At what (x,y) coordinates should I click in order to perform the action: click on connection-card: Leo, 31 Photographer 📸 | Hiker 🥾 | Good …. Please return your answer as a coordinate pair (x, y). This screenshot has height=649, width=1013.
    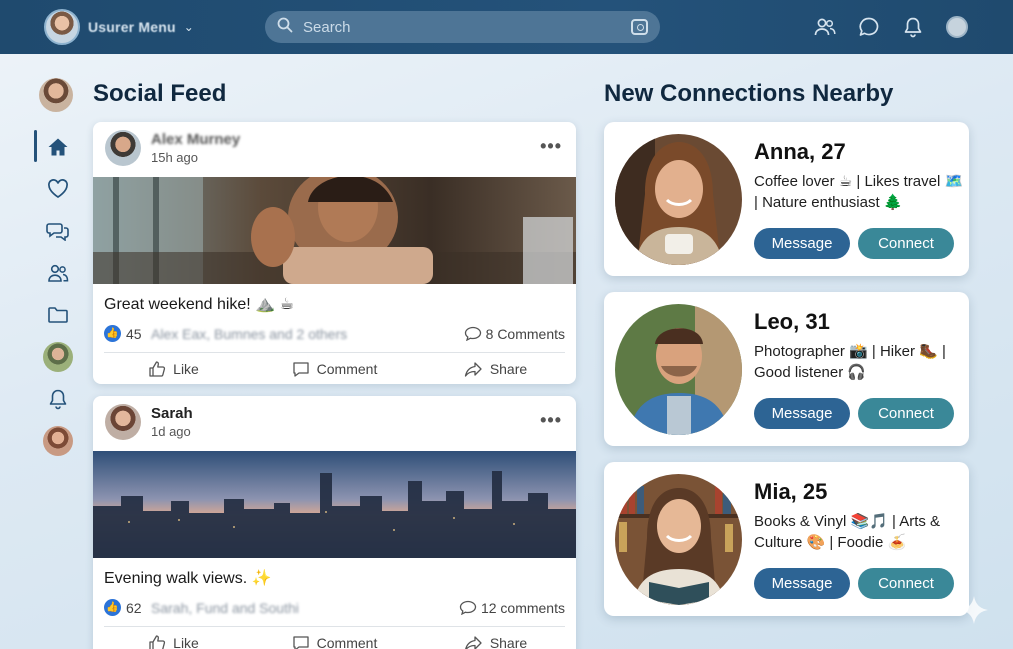
    Looking at the image, I should click on (786, 369).